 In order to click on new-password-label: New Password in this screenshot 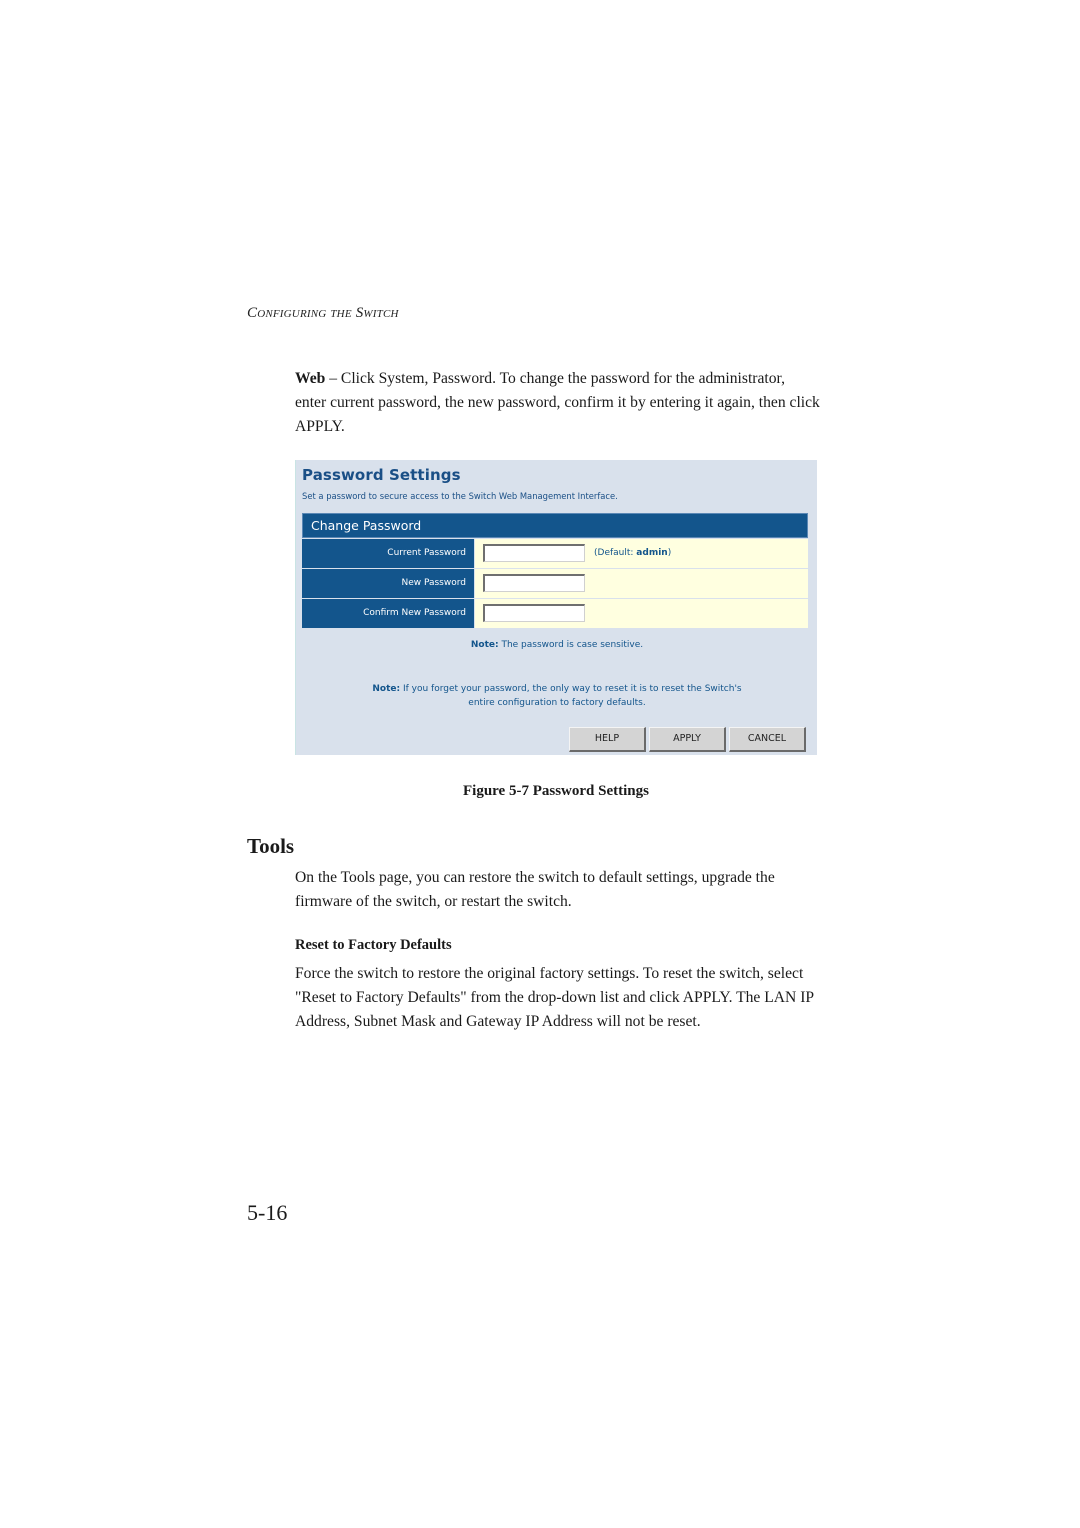, I will do `click(388, 583)`.